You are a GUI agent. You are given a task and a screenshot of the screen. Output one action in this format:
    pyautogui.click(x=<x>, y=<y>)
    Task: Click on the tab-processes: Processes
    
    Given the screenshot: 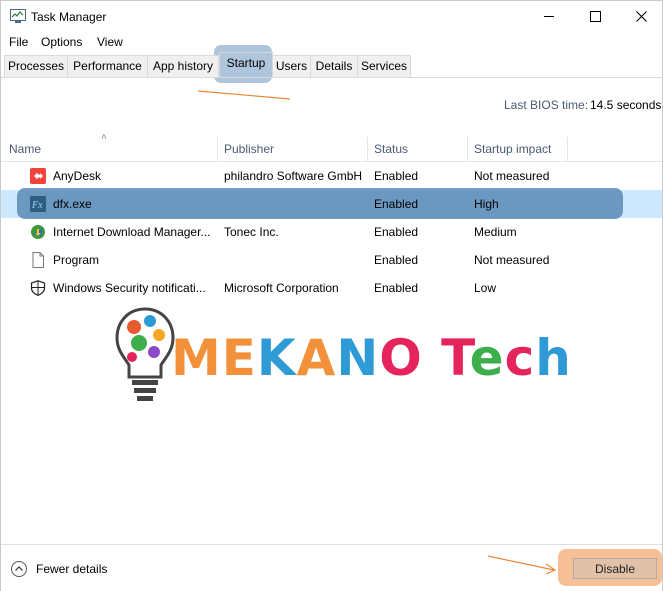 What is the action you would take?
    pyautogui.click(x=36, y=66)
    